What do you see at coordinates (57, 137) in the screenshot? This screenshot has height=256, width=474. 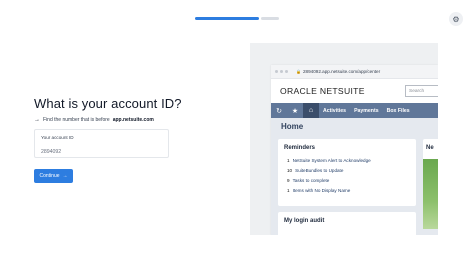 I see `account-id-label: Your account ID` at bounding box center [57, 137].